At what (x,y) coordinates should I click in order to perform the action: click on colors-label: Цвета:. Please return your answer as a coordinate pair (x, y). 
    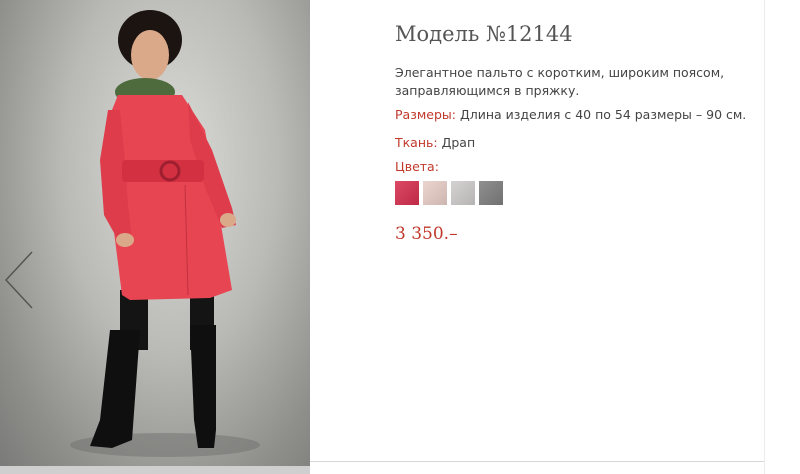
    Looking at the image, I should click on (417, 166).